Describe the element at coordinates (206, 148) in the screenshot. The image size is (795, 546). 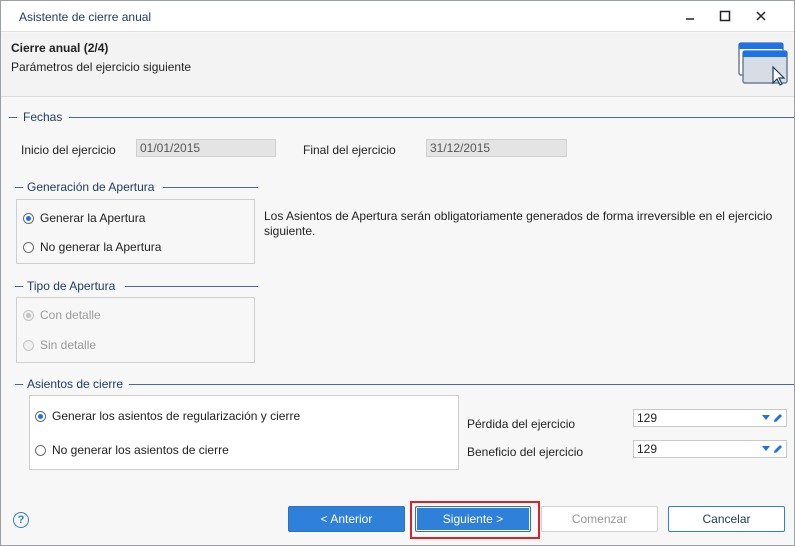
I see `inicio-ejercicio-field: 01/01/2015` at that location.